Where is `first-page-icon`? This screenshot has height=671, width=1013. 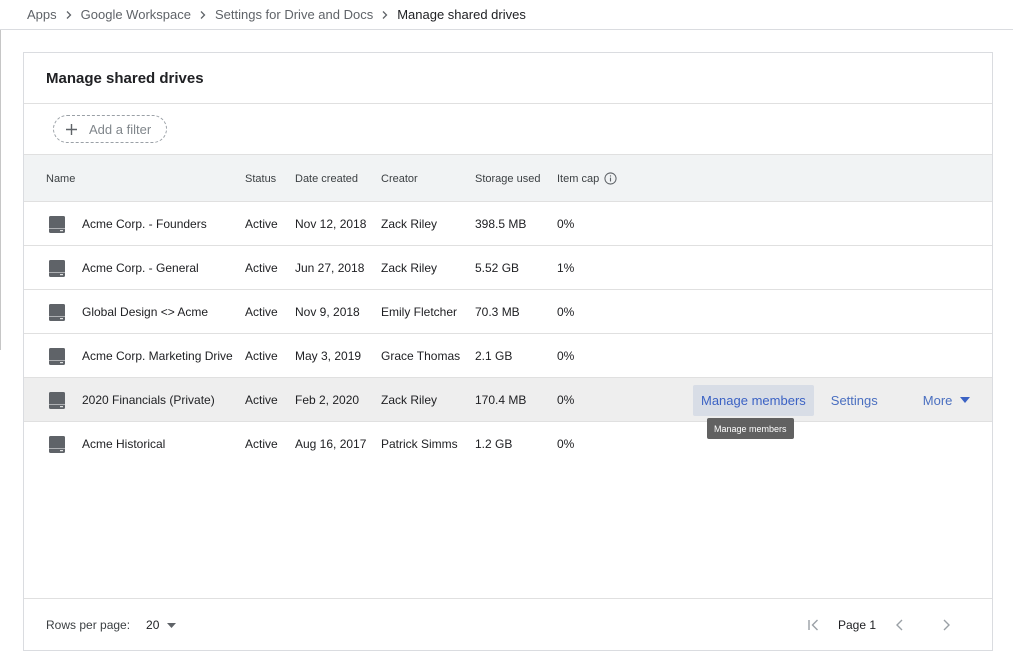
first-page-icon is located at coordinates (813, 625).